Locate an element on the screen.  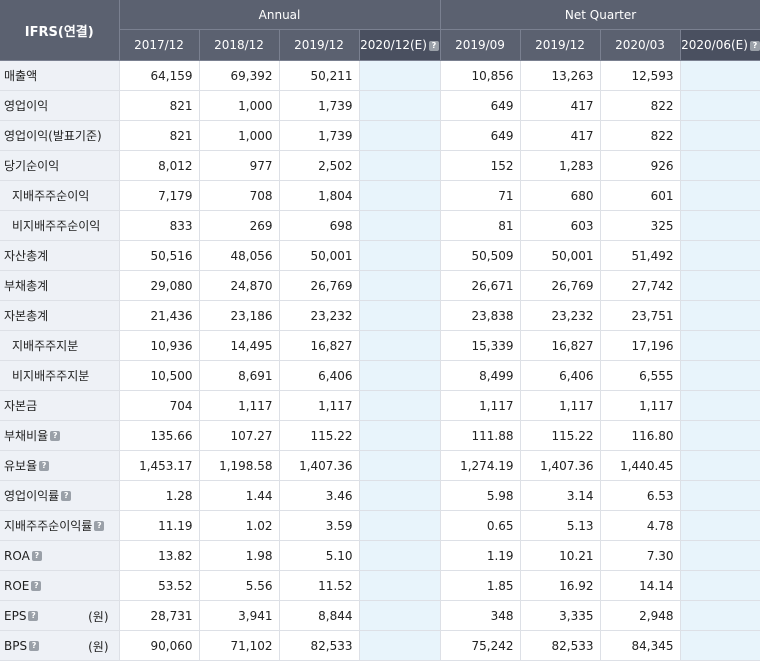
table-row: 부채총계 29,080 24,870 26,769 26,671 26,769 27,742 is located at coordinates (380, 285).